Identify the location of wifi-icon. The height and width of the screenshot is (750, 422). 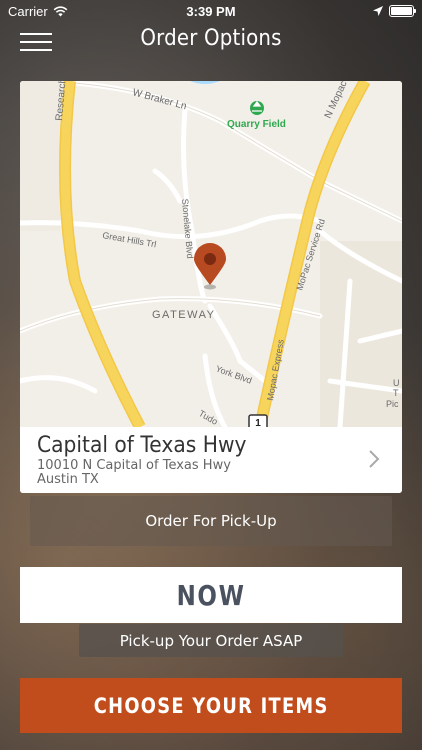
(60, 10).